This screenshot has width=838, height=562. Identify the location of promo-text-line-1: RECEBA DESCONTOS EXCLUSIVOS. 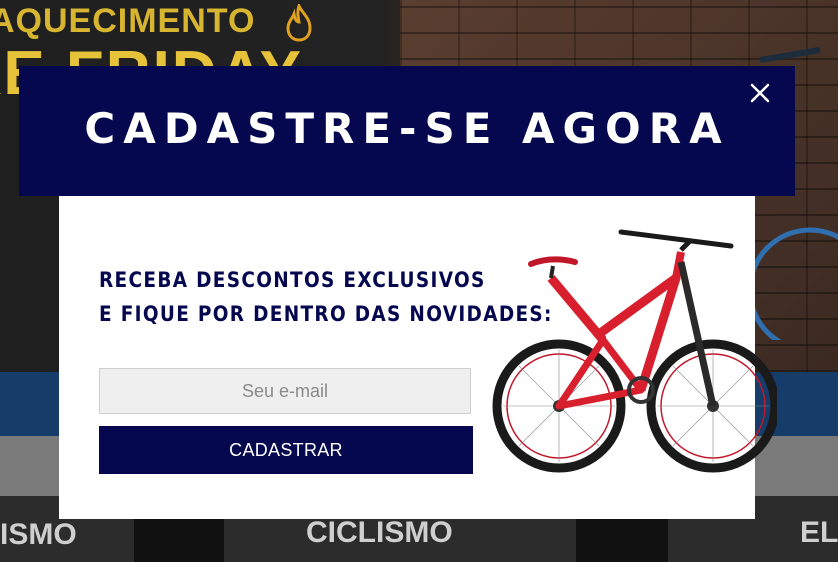
(292, 280).